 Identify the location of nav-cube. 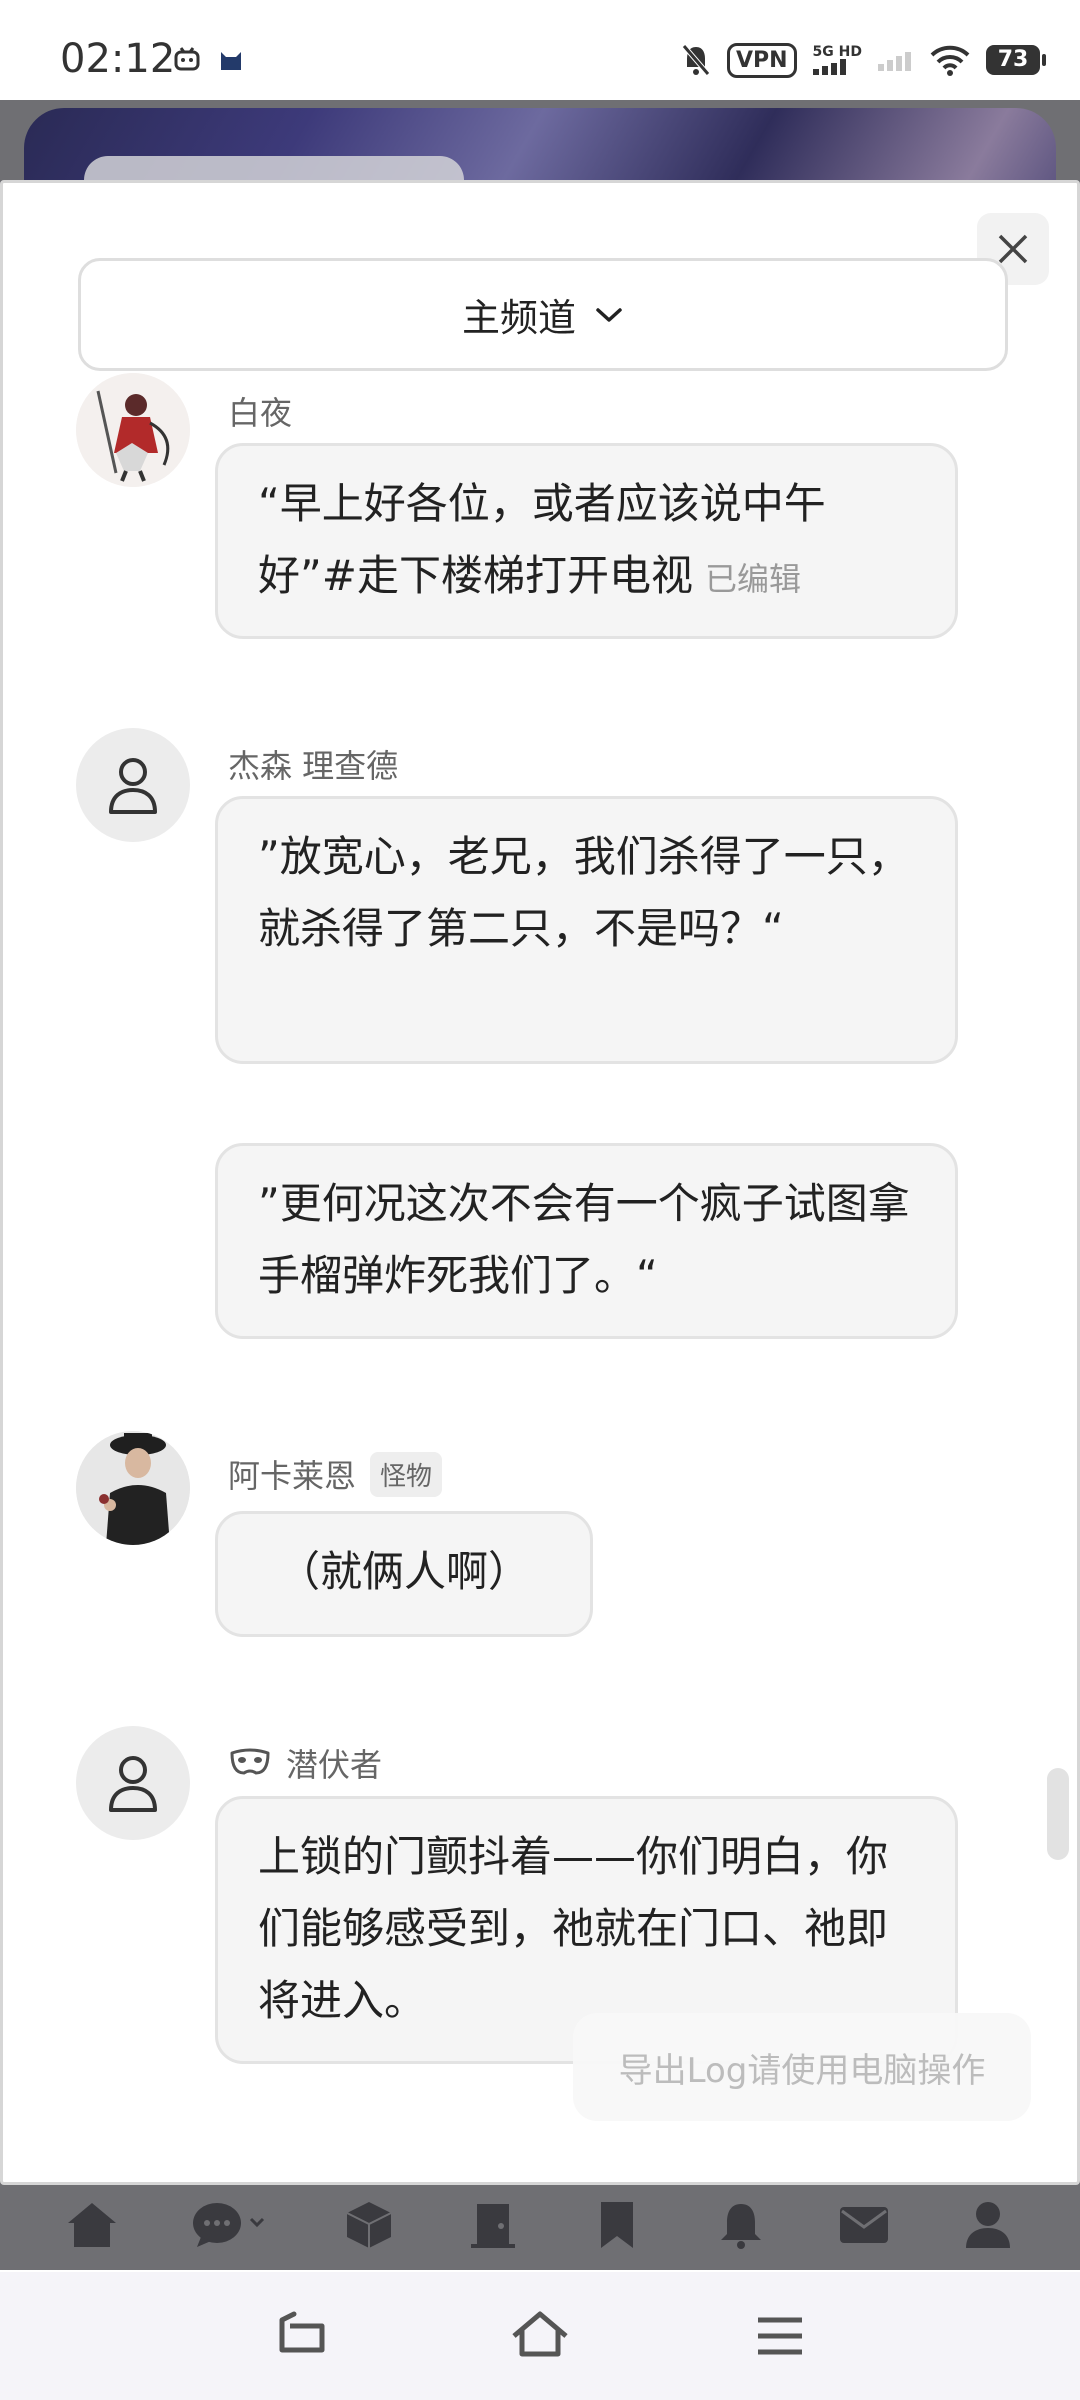
(369, 2225).